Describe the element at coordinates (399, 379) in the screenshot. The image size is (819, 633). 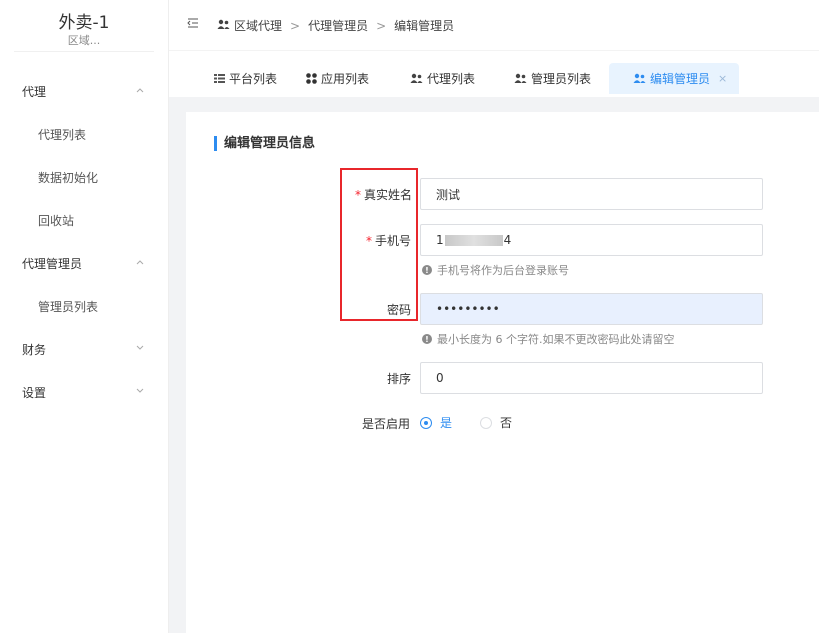
I see `sort-label: 排序` at that location.